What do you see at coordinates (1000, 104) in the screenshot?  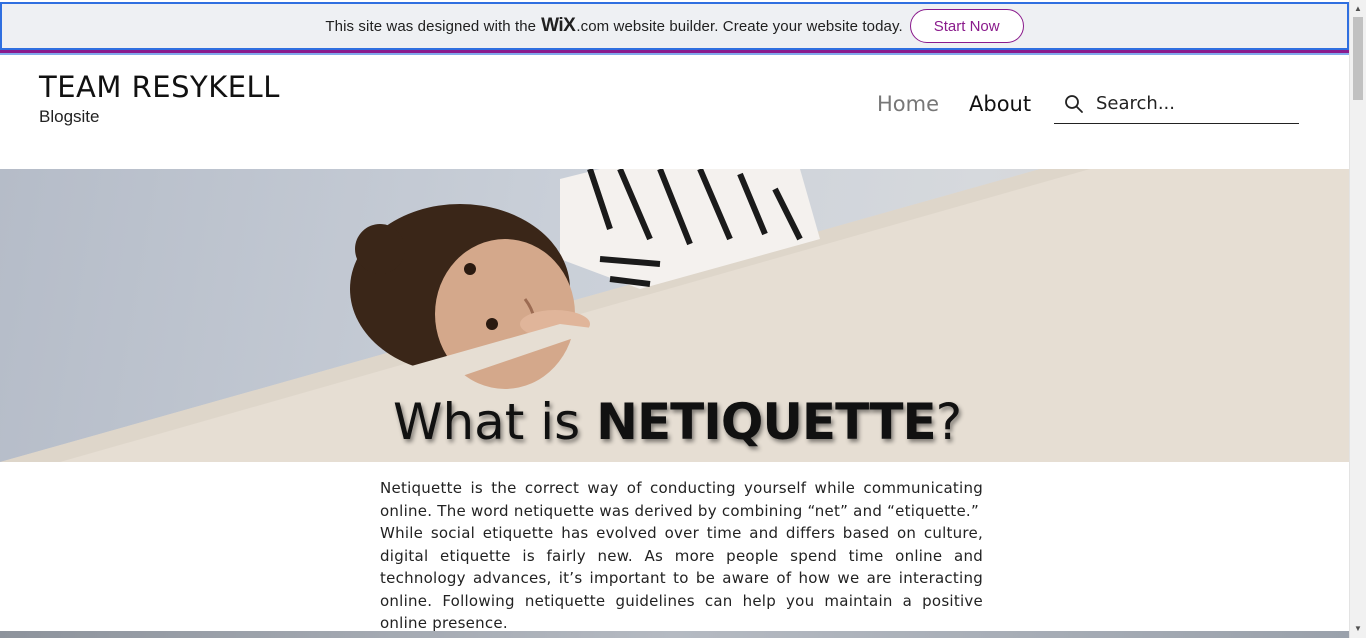 I see `nav-about: About` at bounding box center [1000, 104].